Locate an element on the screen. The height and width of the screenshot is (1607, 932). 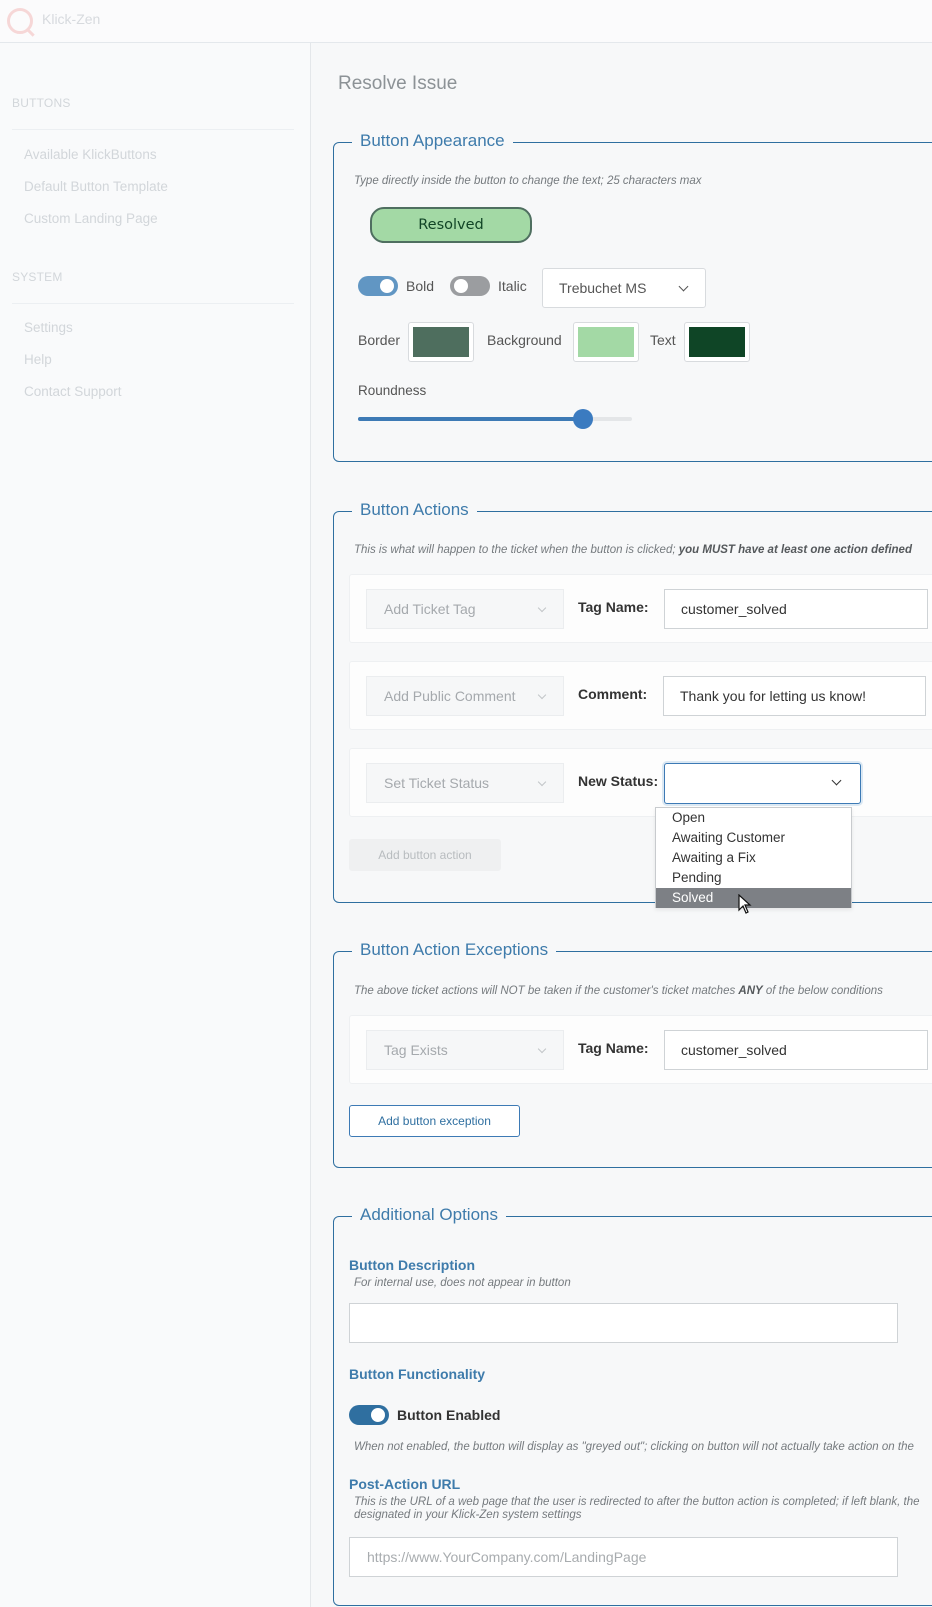
action-type-select: Add Ticket Tag is located at coordinates (465, 609).